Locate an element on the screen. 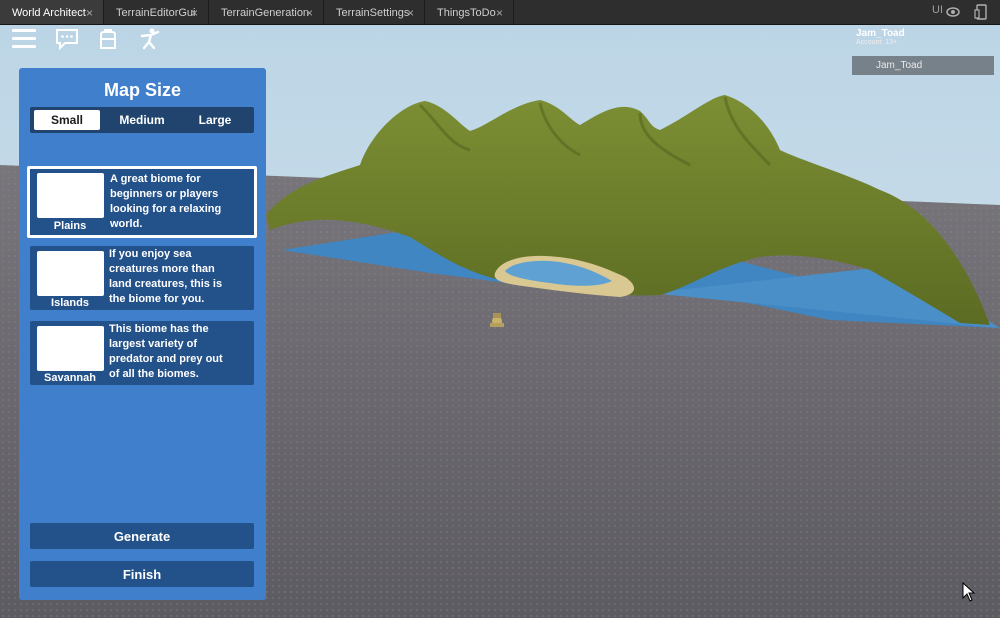 The image size is (1000, 618). finish-button: Finish is located at coordinates (142, 574).